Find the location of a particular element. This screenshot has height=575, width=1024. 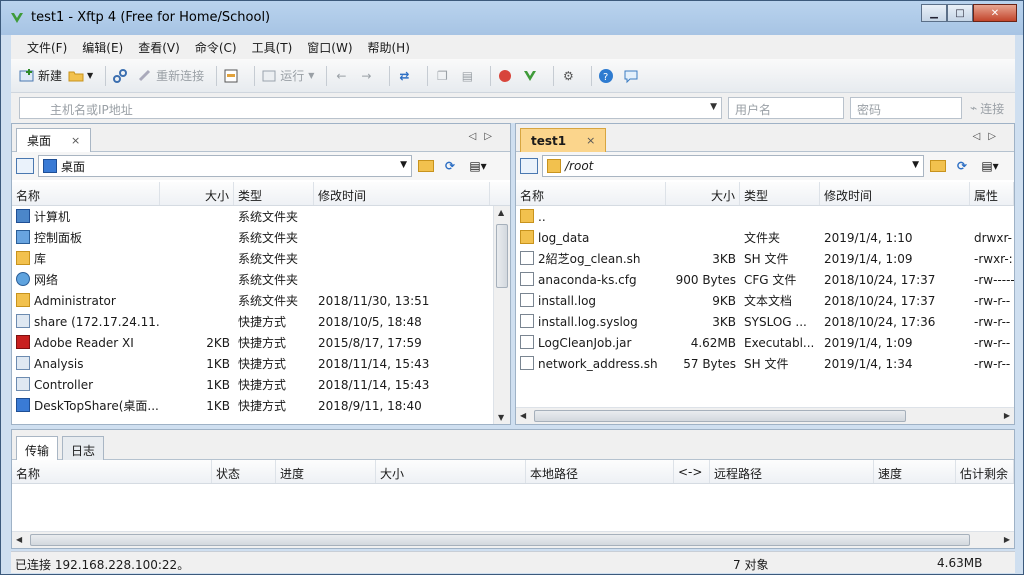

menu-tools: 工具(T) is located at coordinates (272, 47).